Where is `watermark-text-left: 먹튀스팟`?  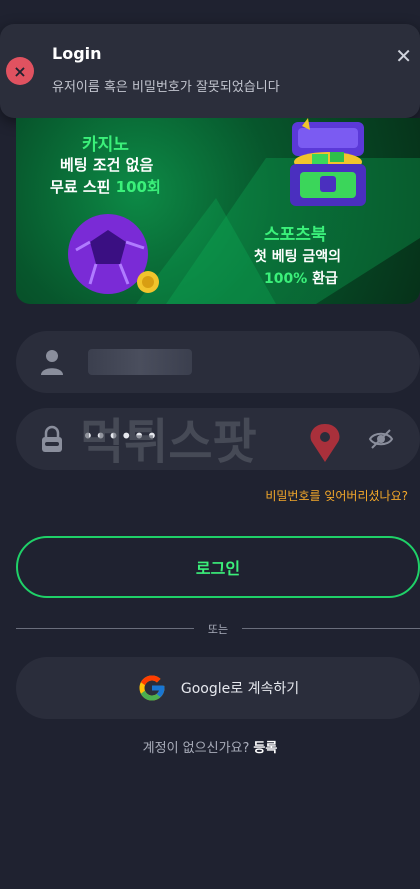
watermark-text-left: 먹튀스팟 is located at coordinates (168, 442).